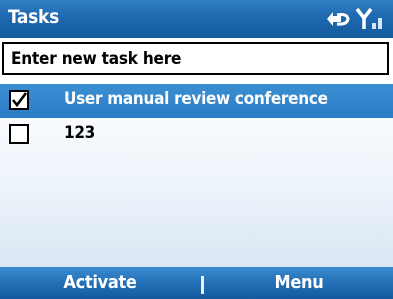 The width and height of the screenshot is (393, 299). Describe the element at coordinates (19, 134) in the screenshot. I see `task-checkbox` at that location.